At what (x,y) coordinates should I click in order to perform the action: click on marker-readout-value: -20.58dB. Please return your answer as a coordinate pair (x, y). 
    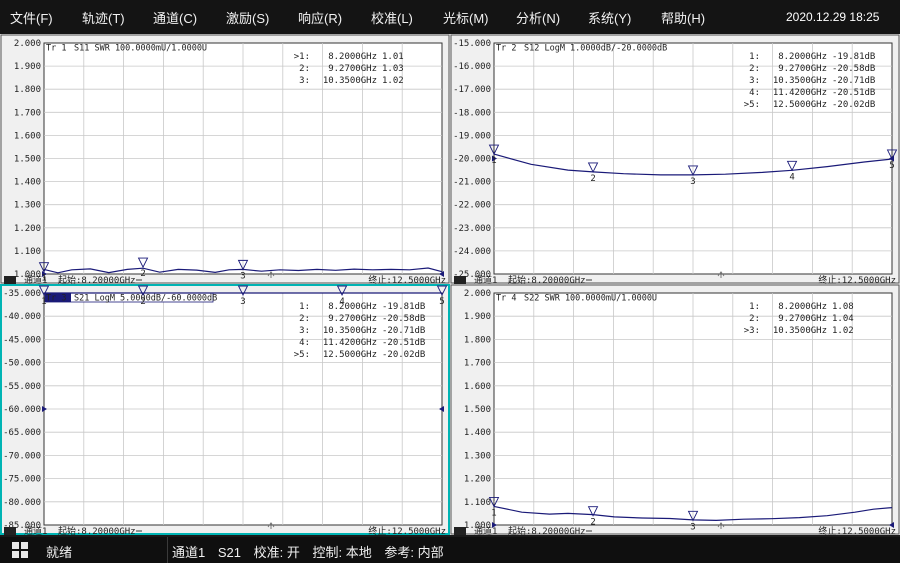
    Looking at the image, I should click on (853, 69).